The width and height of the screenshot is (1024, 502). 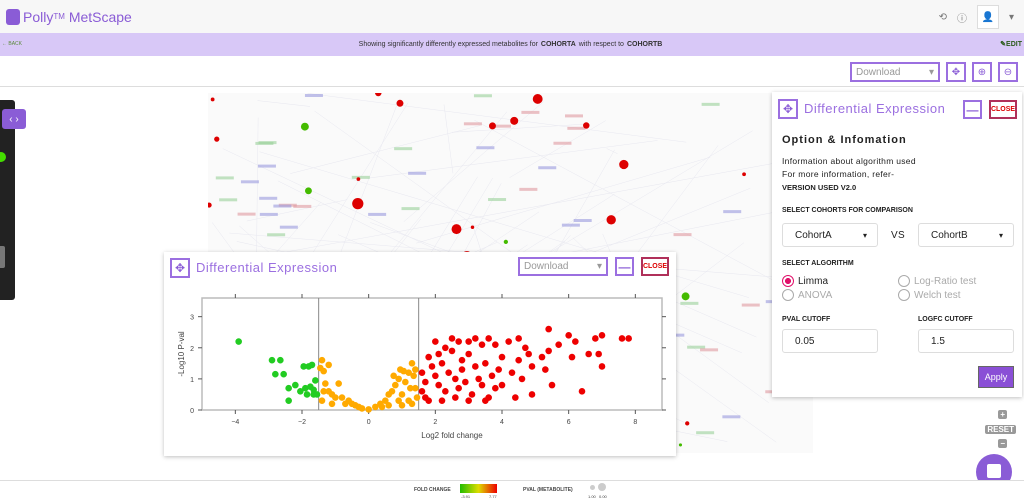 I want to click on pval-input: 0.05, so click(x=830, y=341).